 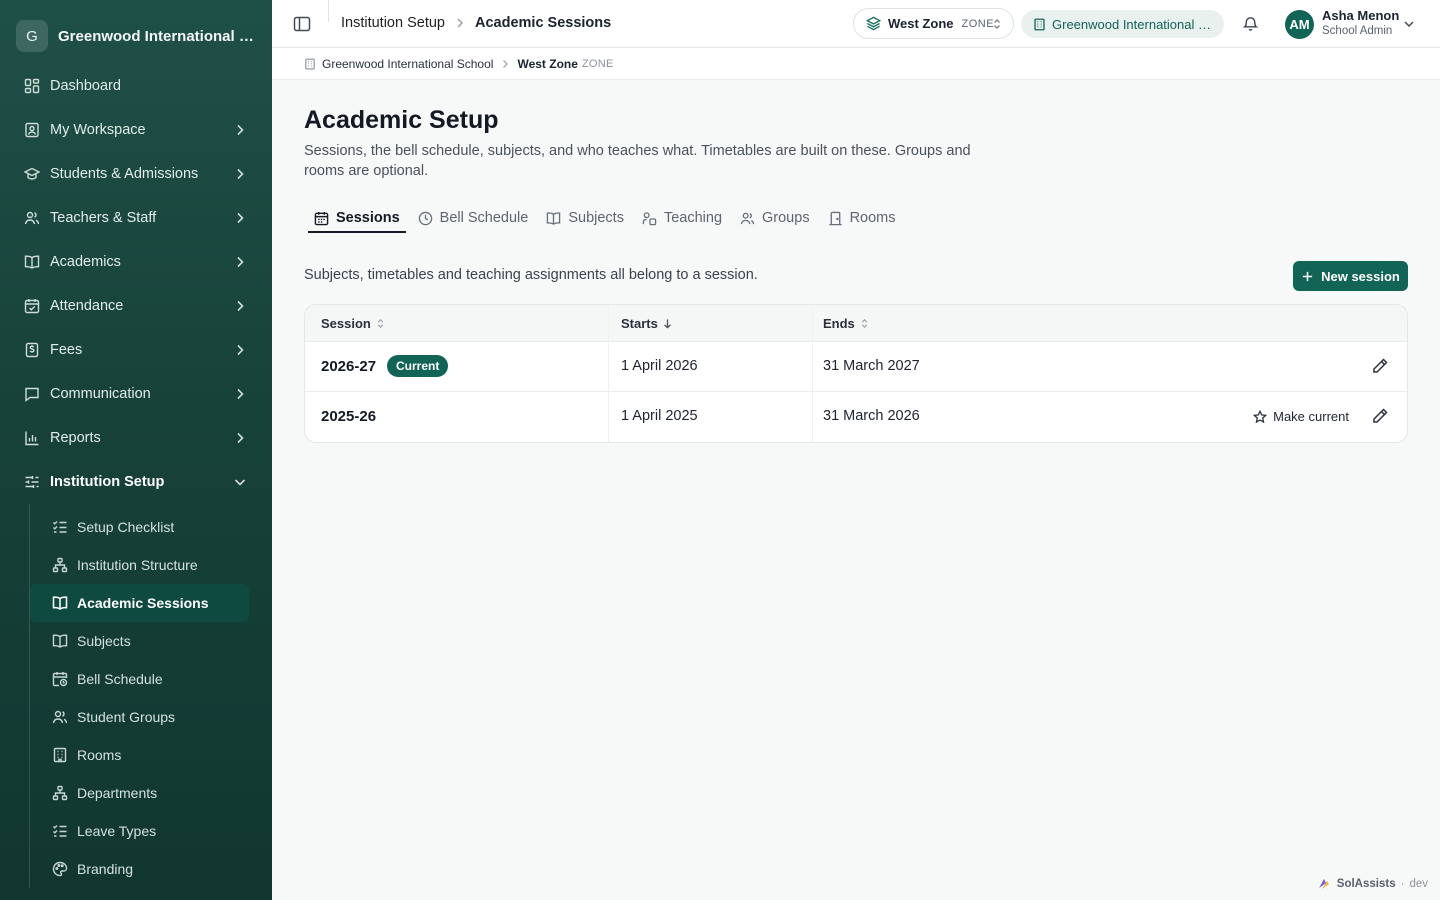 I want to click on sidebar-item-departments: Departments, so click(x=139, y=793).